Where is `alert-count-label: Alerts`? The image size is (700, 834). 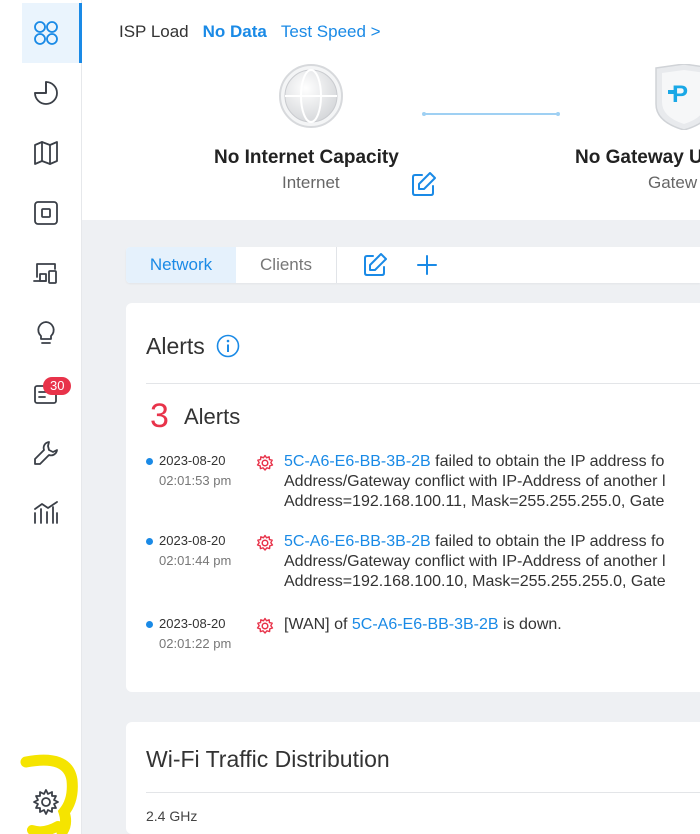 alert-count-label: Alerts is located at coordinates (212, 416).